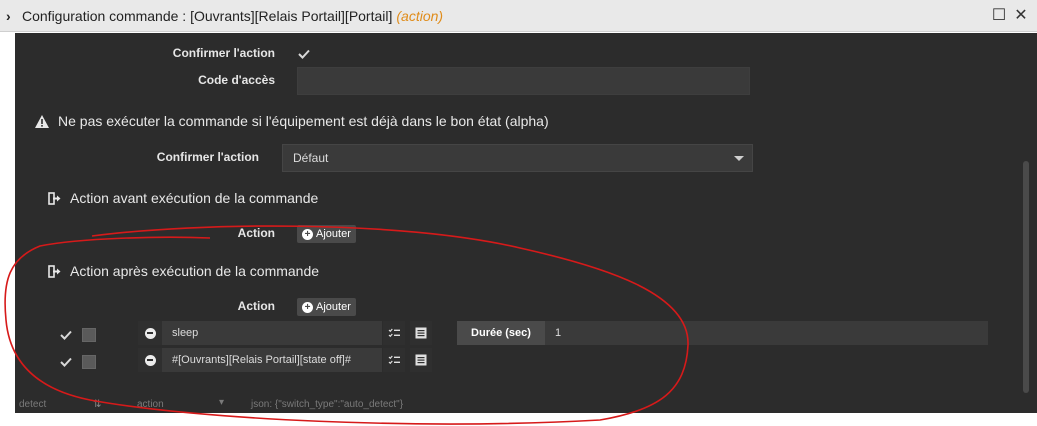 This screenshot has height=426, width=1037. Describe the element at coordinates (327, 404) in the screenshot. I see `background-col3: json: {"switch_type":"auto_detect"}` at that location.